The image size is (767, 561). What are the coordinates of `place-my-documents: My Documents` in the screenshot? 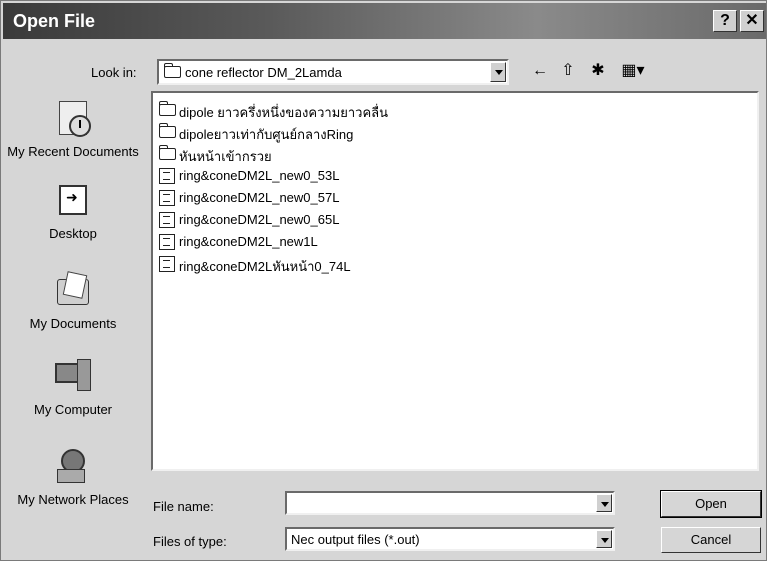 It's located at (73, 301).